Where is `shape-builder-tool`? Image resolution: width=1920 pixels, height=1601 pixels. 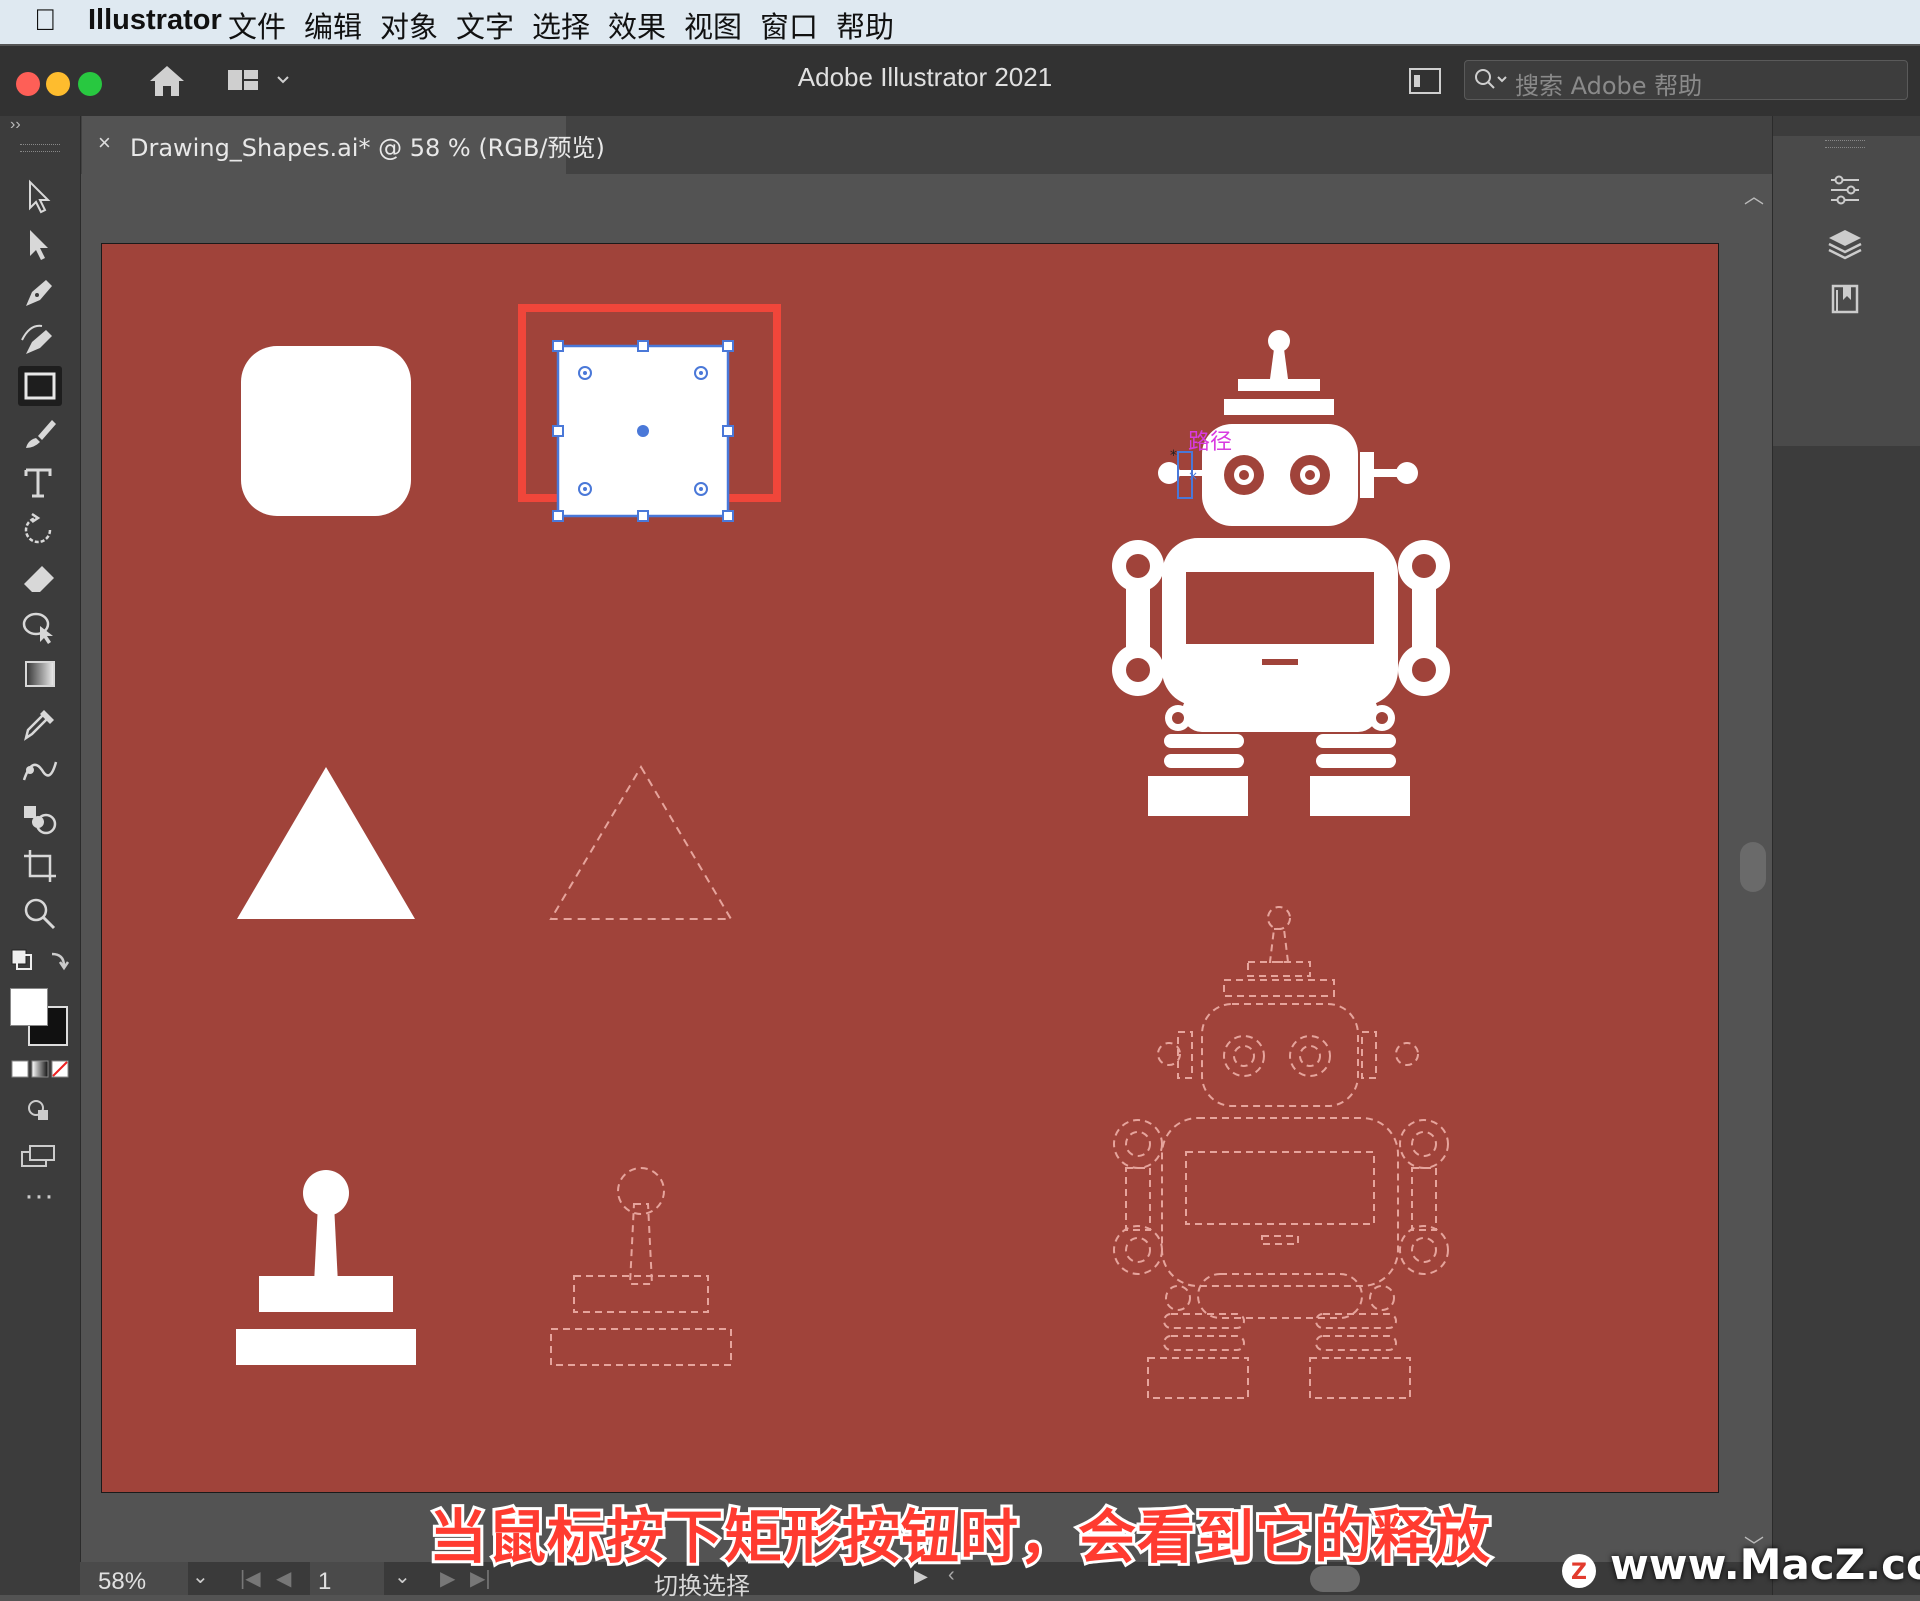
shape-builder-tool is located at coordinates (40, 626).